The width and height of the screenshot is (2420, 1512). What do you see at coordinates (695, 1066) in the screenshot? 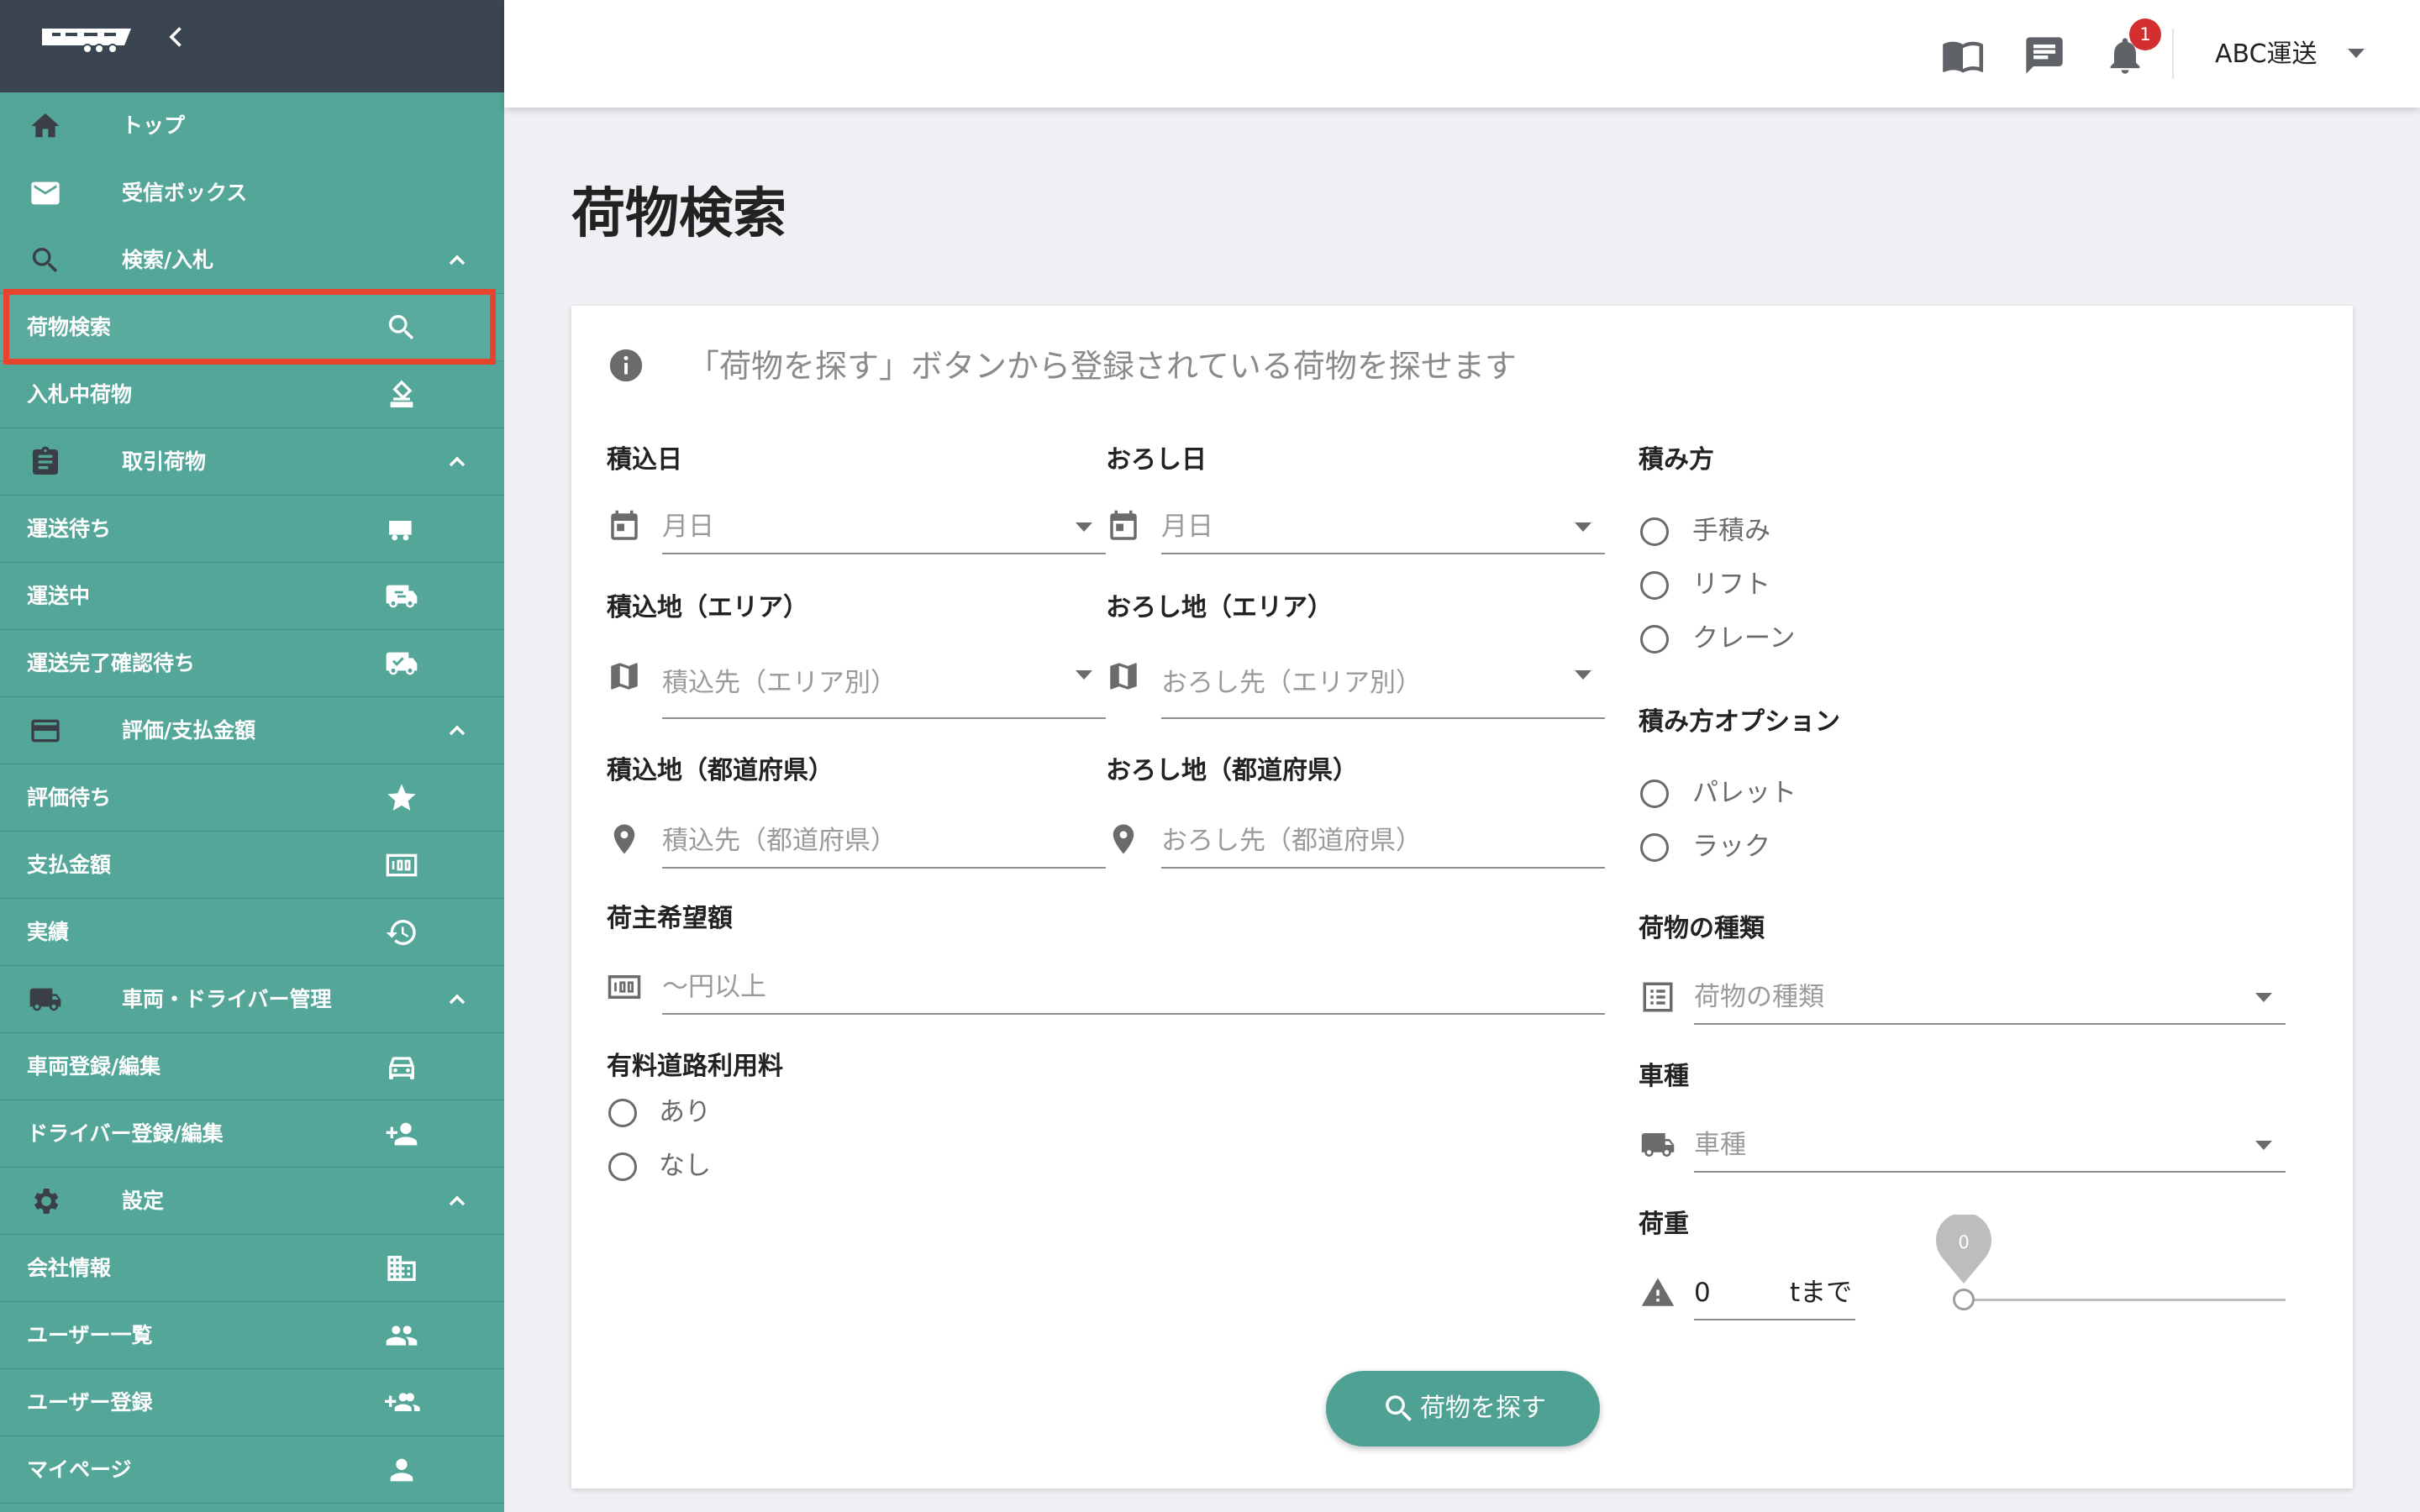
I see `toll-label: 有料道路利用料` at bounding box center [695, 1066].